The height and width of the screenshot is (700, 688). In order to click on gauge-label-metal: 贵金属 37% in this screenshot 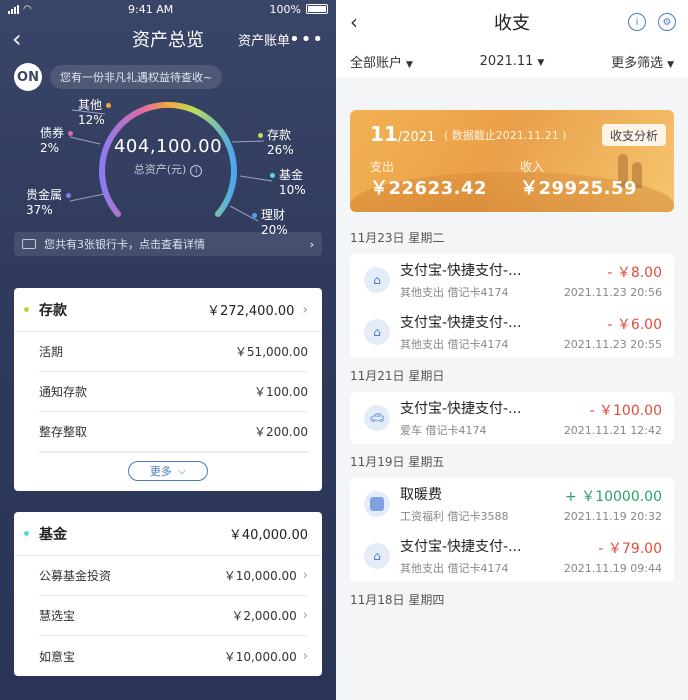, I will do `click(50, 203)`.